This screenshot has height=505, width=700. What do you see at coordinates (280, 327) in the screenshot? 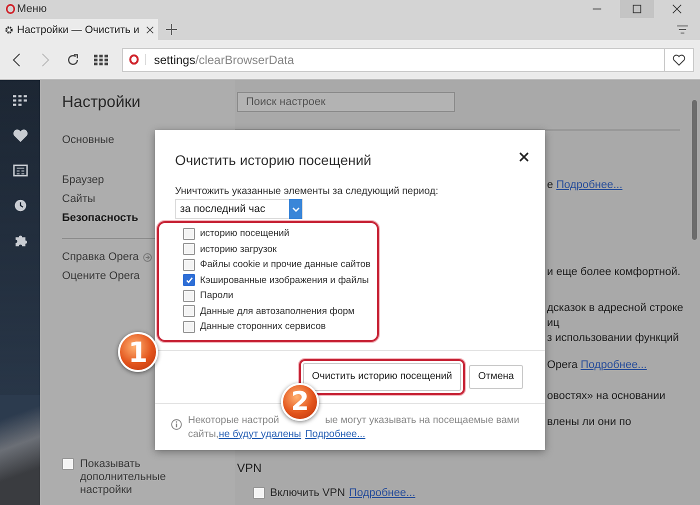
I see `checkbox-option: Данные сторонних сервисов` at bounding box center [280, 327].